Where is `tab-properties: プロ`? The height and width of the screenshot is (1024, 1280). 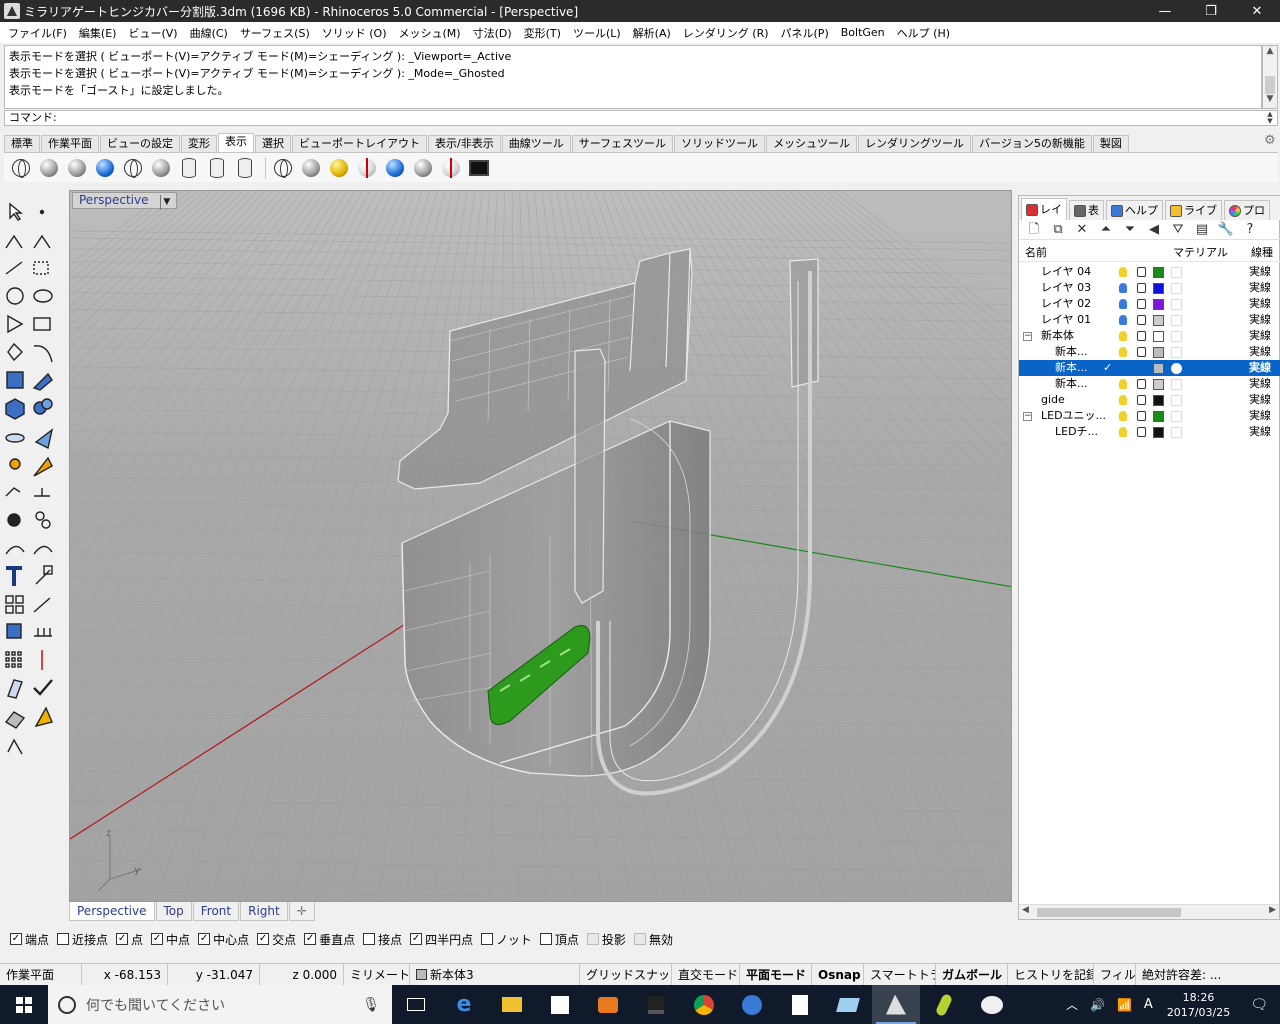 tab-properties: プロ is located at coordinates (1247, 210).